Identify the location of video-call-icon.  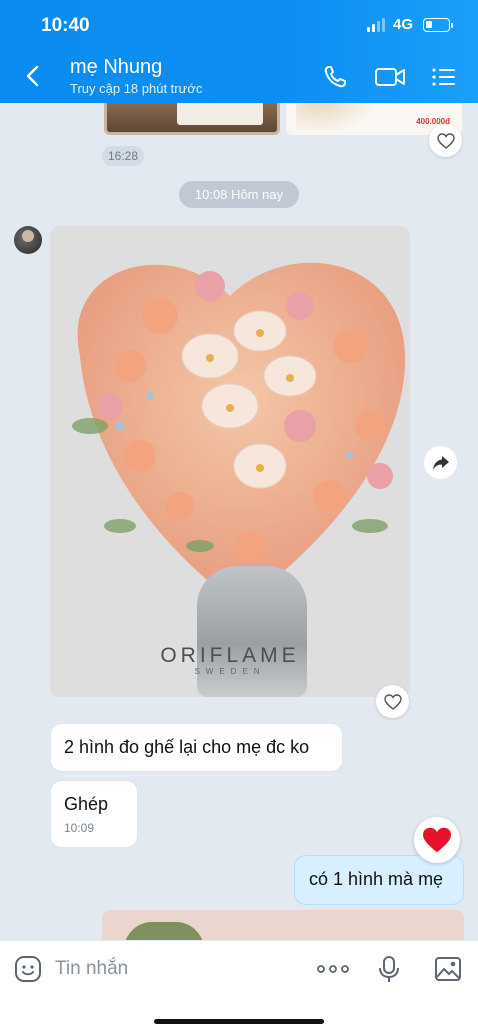
(390, 77).